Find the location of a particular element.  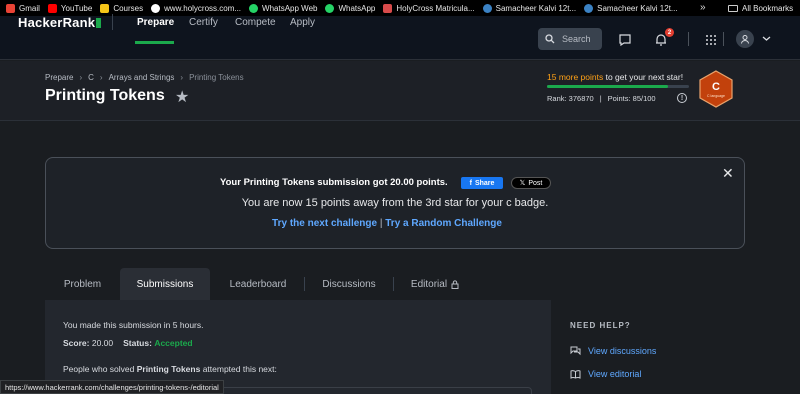

facebook-icon: f is located at coordinates (470, 183).